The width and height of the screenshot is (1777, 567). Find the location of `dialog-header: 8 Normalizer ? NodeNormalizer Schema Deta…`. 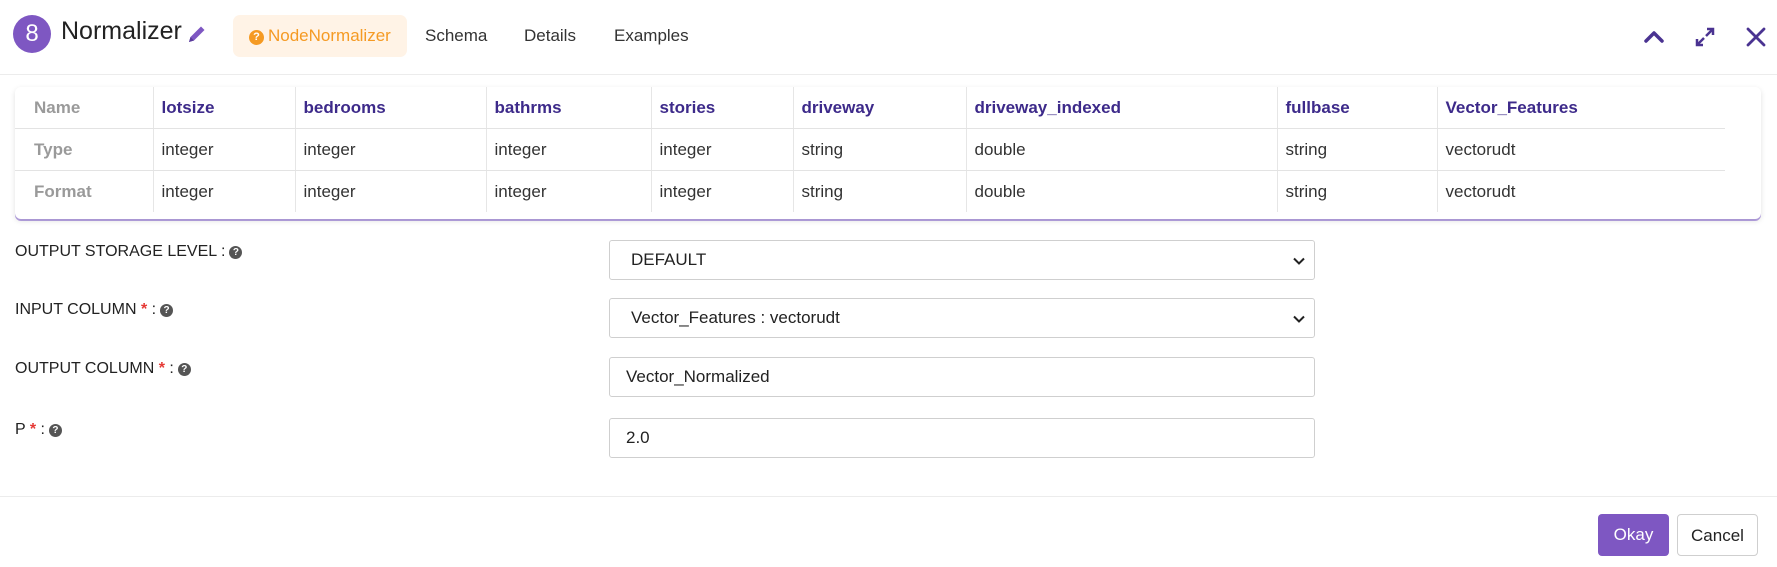

dialog-header: 8 Normalizer ? NodeNormalizer Schema Deta… is located at coordinates (888, 37).